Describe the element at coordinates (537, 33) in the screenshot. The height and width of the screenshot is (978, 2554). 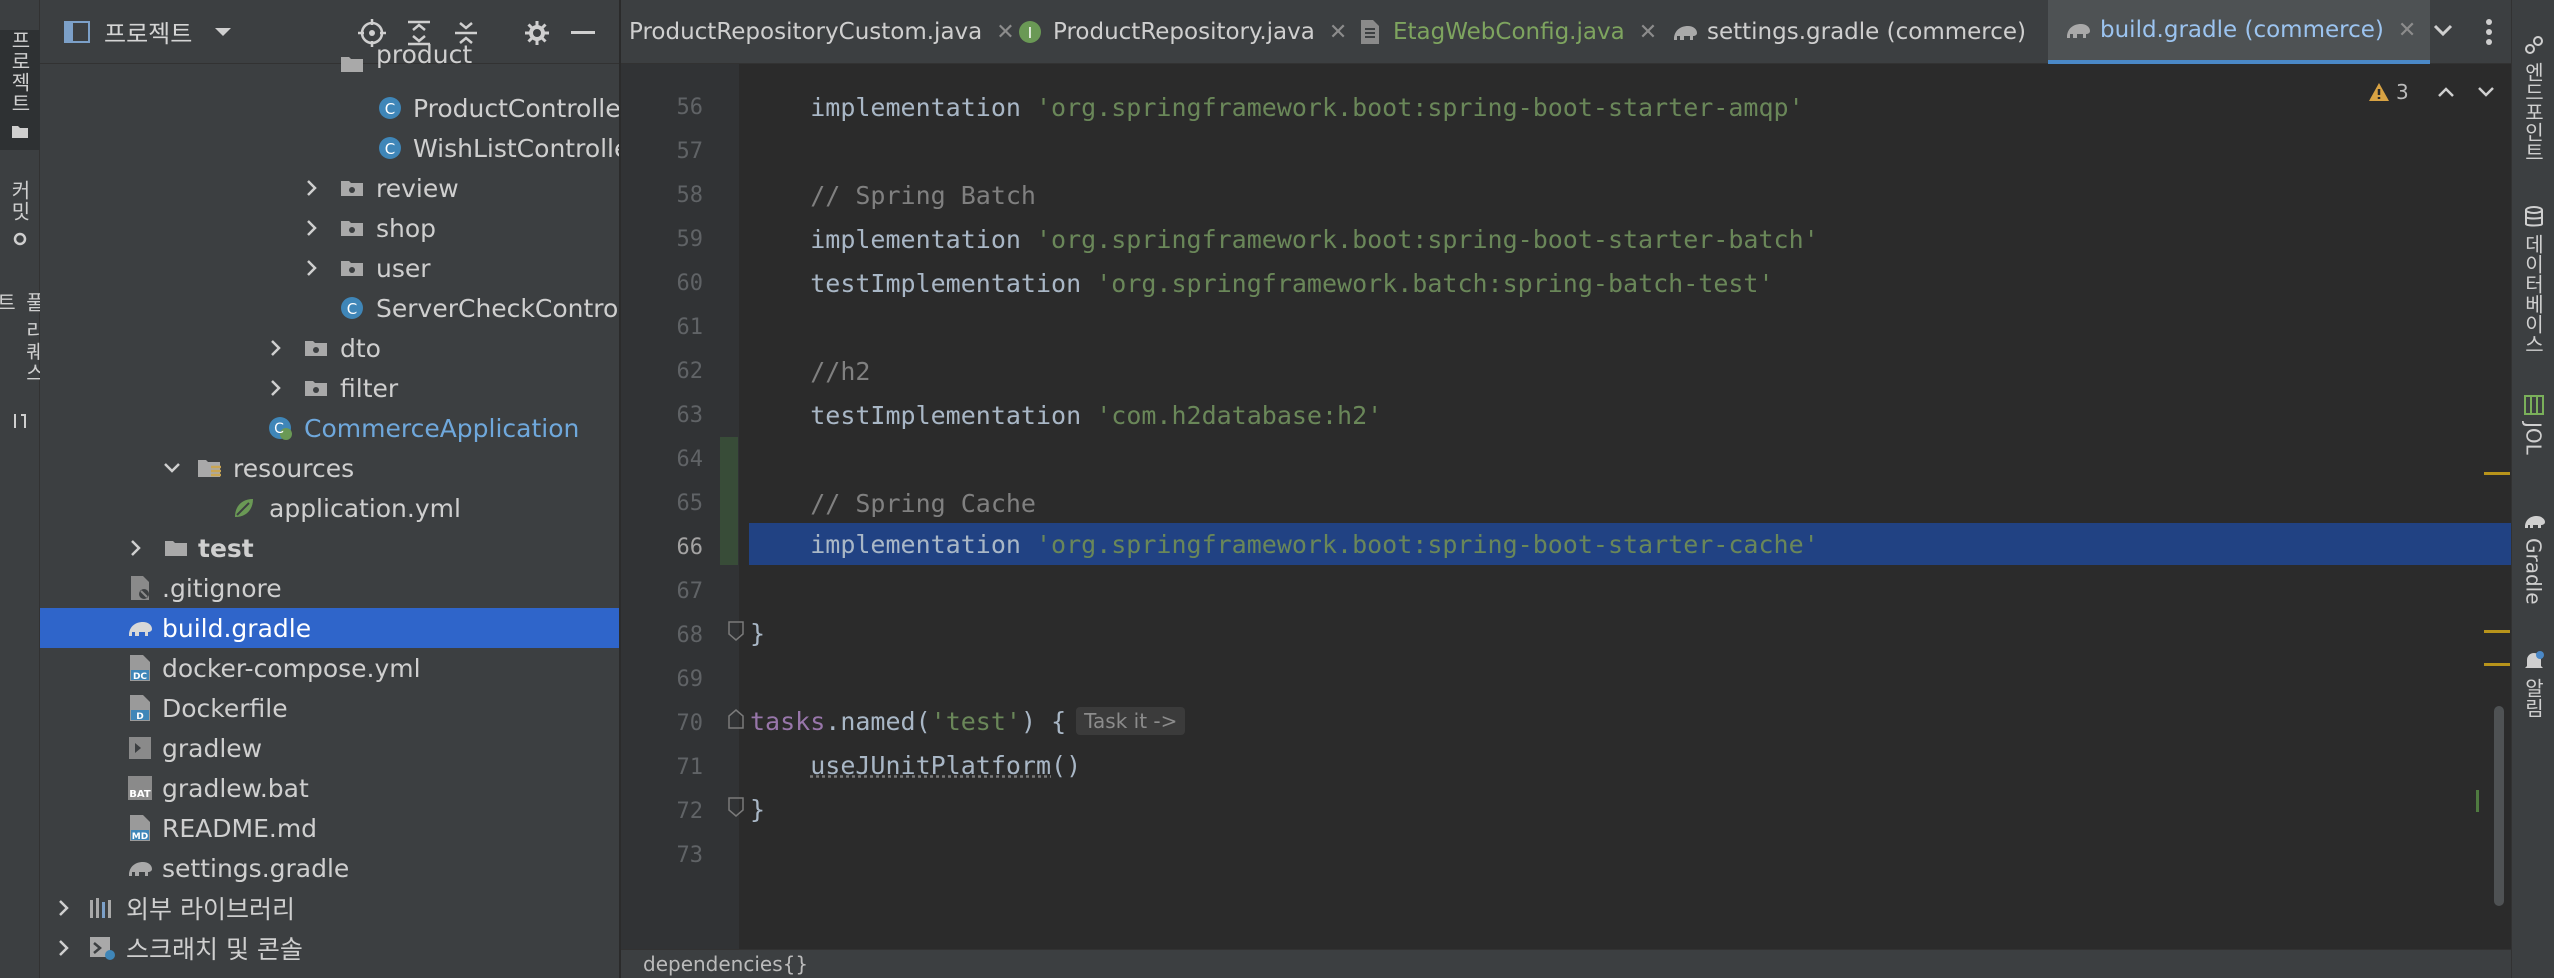
I see `settings-gear-icon` at that location.